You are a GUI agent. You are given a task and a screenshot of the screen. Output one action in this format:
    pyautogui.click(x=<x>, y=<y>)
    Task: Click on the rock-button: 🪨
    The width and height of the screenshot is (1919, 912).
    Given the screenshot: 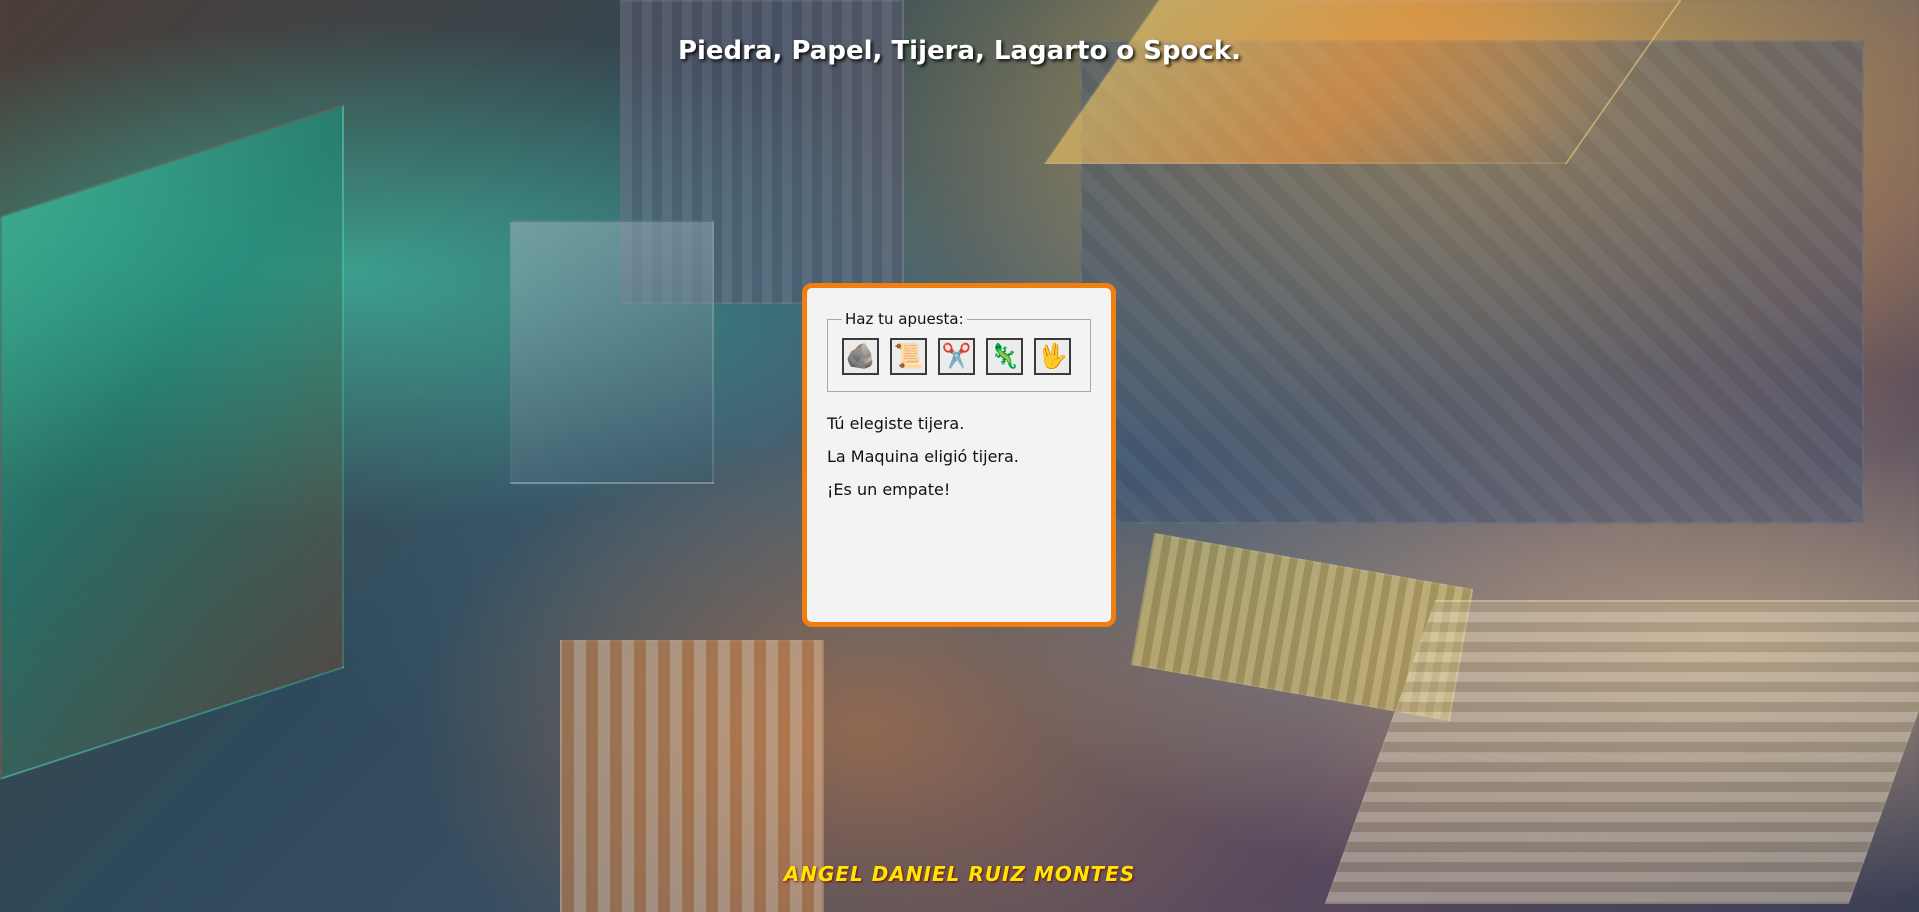 What is the action you would take?
    pyautogui.click(x=860, y=356)
    